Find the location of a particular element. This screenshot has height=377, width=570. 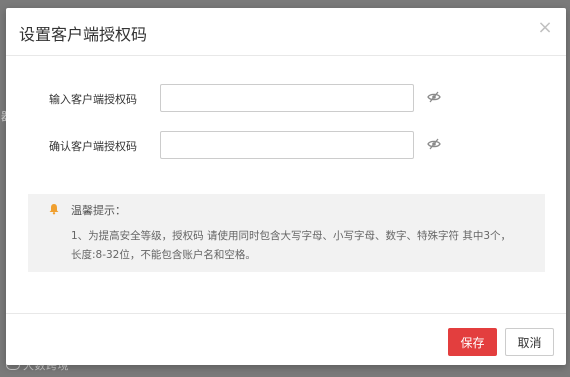

new-code-row: 输入客户端授权码 is located at coordinates (286, 99).